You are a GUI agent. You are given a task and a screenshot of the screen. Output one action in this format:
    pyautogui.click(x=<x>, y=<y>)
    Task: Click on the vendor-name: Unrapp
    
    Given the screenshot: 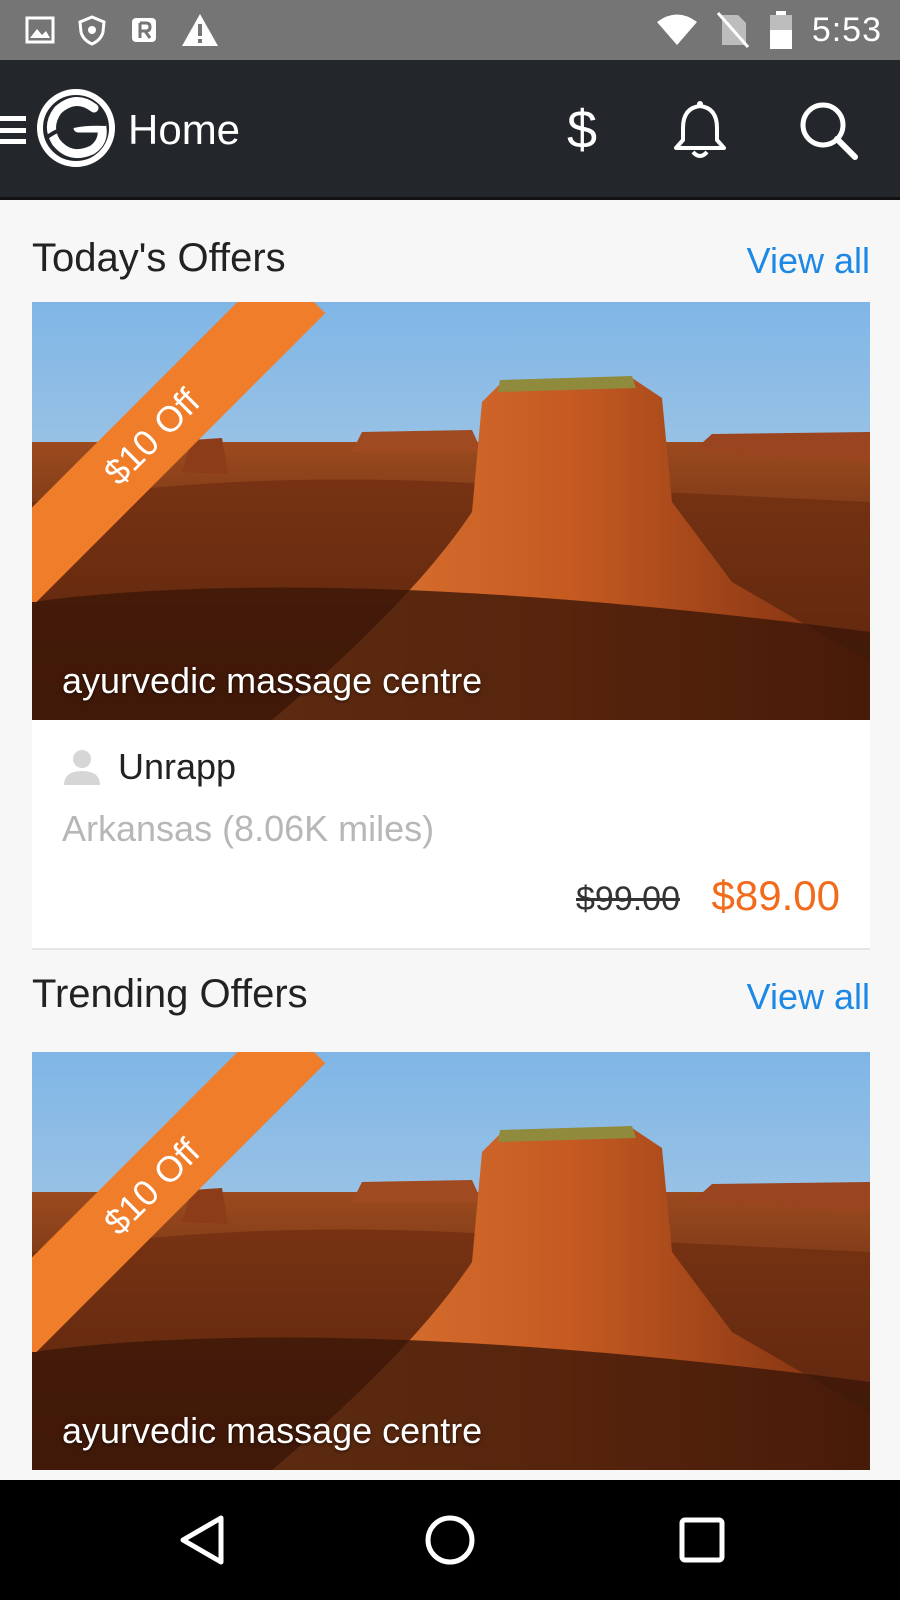 What is the action you would take?
    pyautogui.click(x=177, y=766)
    